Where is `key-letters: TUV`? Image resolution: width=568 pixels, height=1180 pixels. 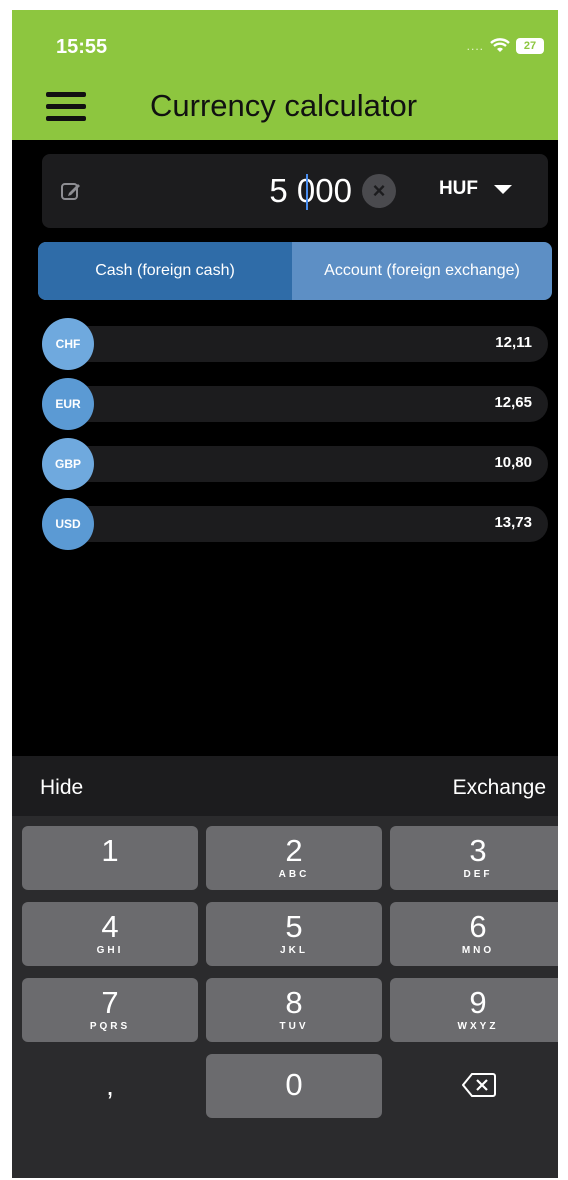
key-letters: TUV is located at coordinates (294, 1026).